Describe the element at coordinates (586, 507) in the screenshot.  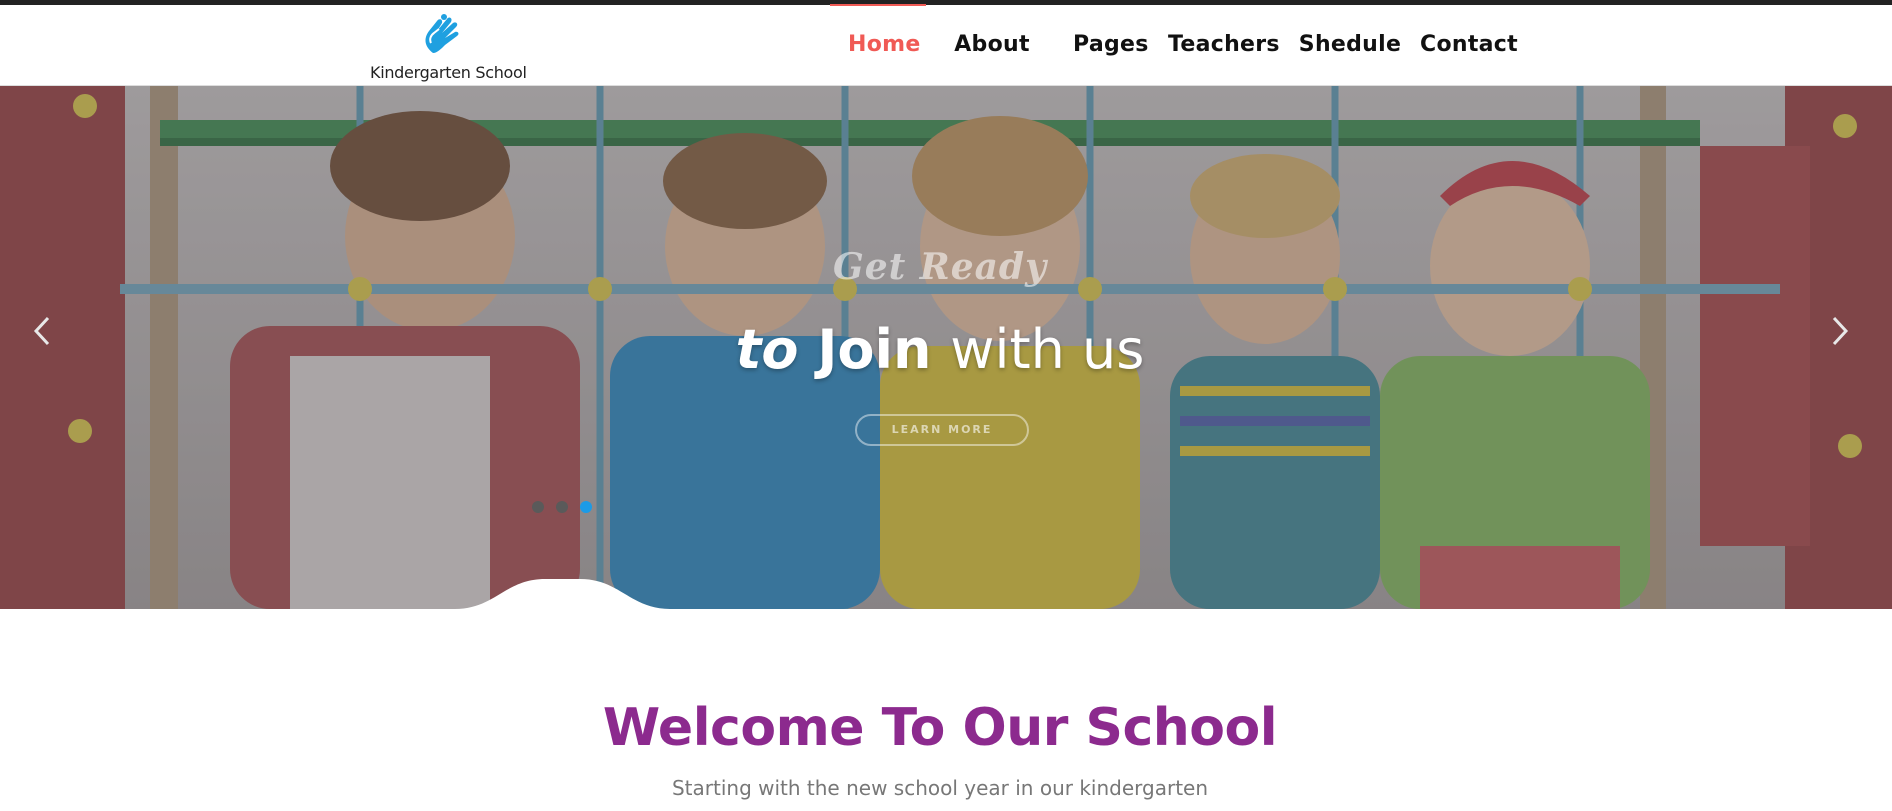
I see `slider-dot-3-active` at that location.